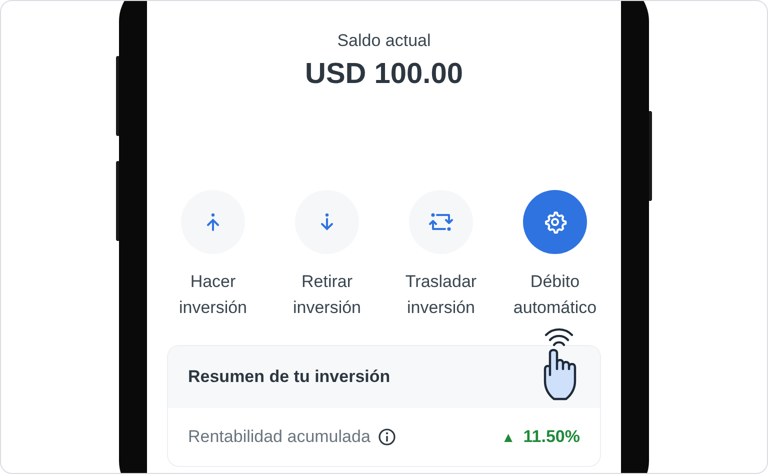 This screenshot has width=768, height=474. Describe the element at coordinates (551, 437) in the screenshot. I see `return-value: 11.50%` at that location.